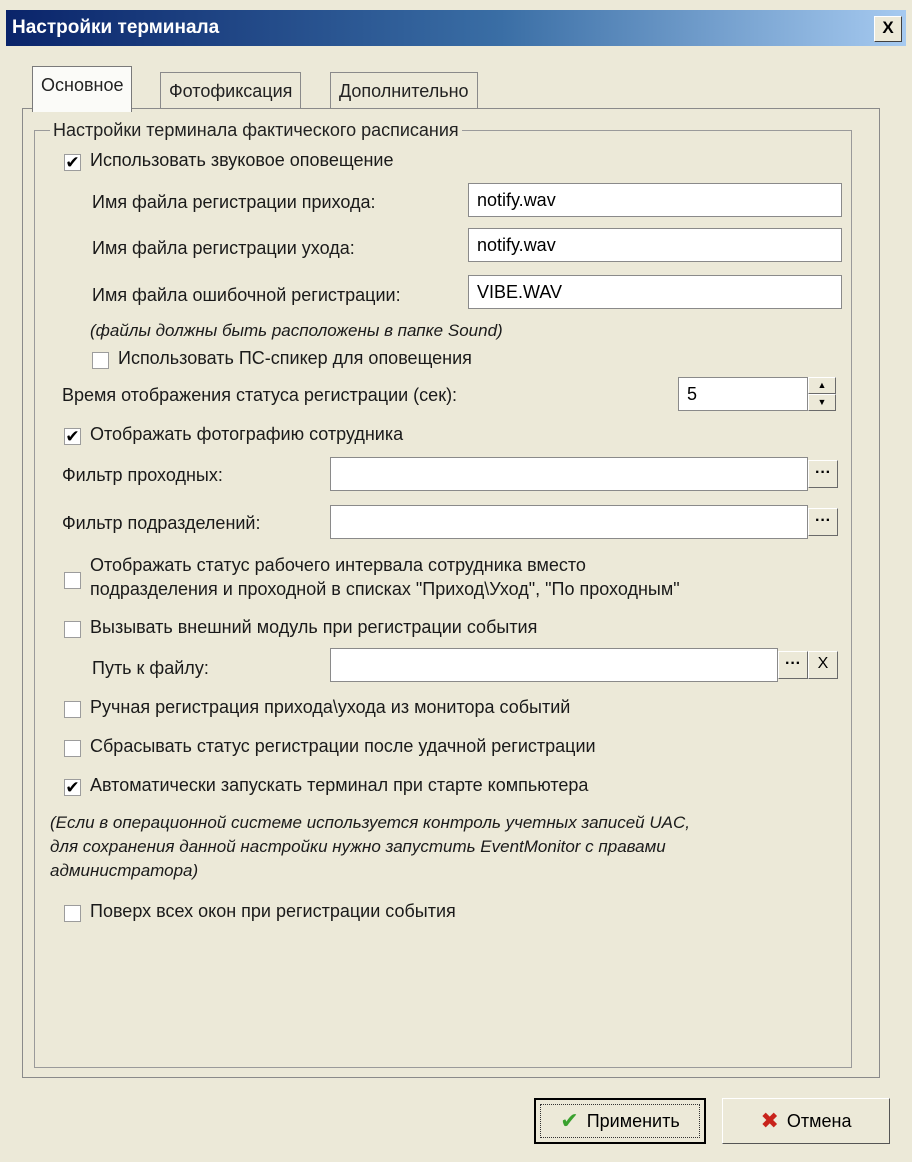 This screenshot has width=912, height=1162. What do you see at coordinates (655, 292) in the screenshot?
I see `error-file-input` at bounding box center [655, 292].